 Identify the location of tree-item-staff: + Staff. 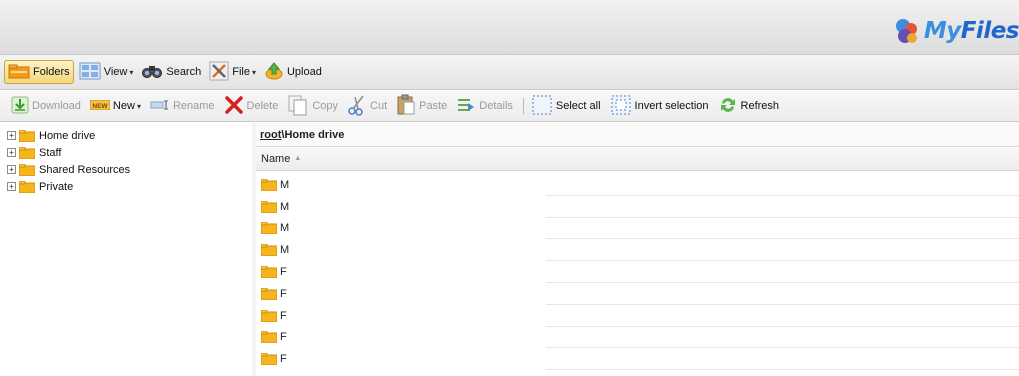
(126, 152).